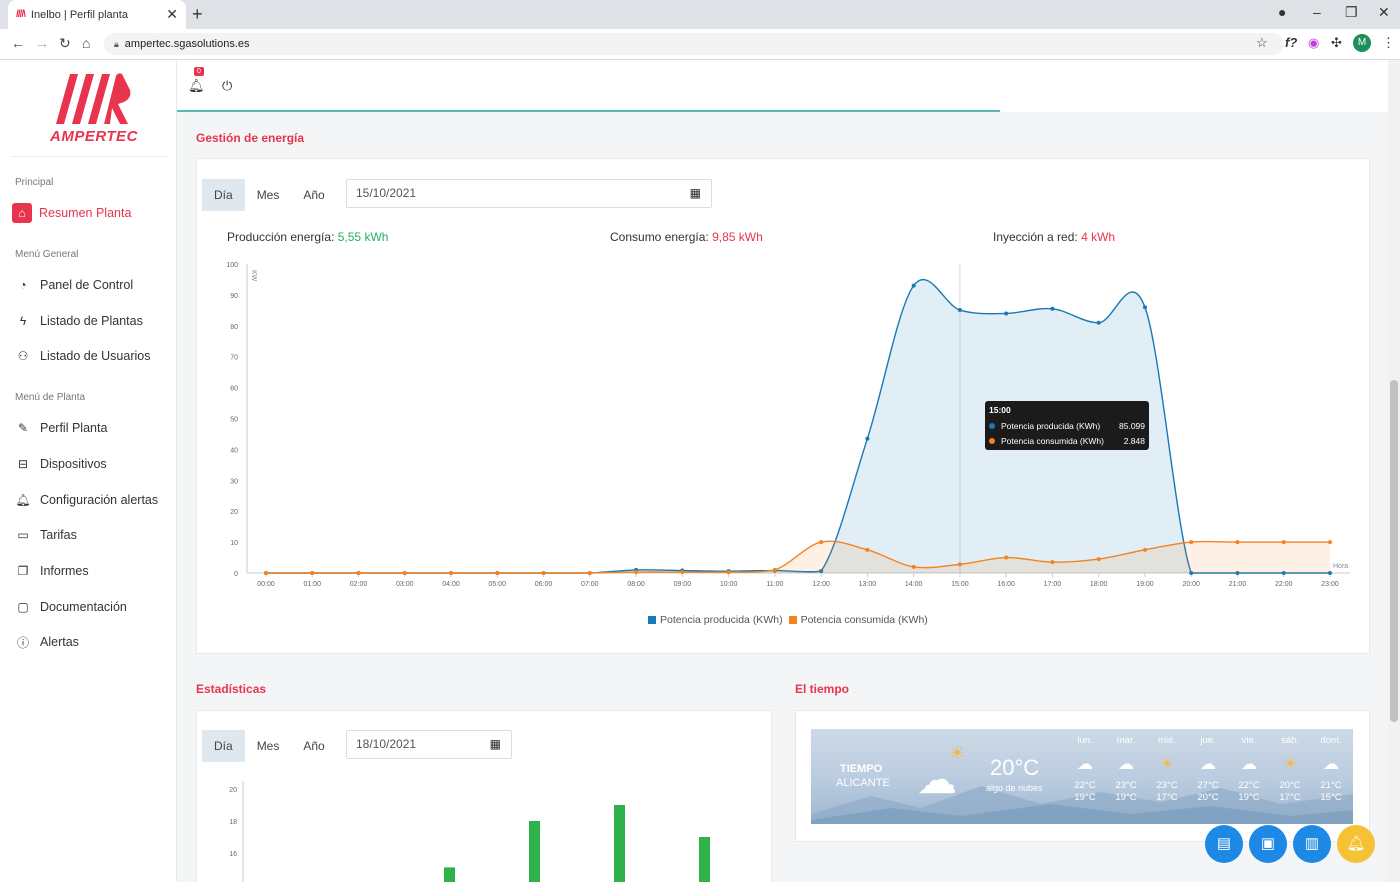 This screenshot has height=882, width=1400. Describe the element at coordinates (234, 327) in the screenshot. I see `y-tick-label: 80` at that location.